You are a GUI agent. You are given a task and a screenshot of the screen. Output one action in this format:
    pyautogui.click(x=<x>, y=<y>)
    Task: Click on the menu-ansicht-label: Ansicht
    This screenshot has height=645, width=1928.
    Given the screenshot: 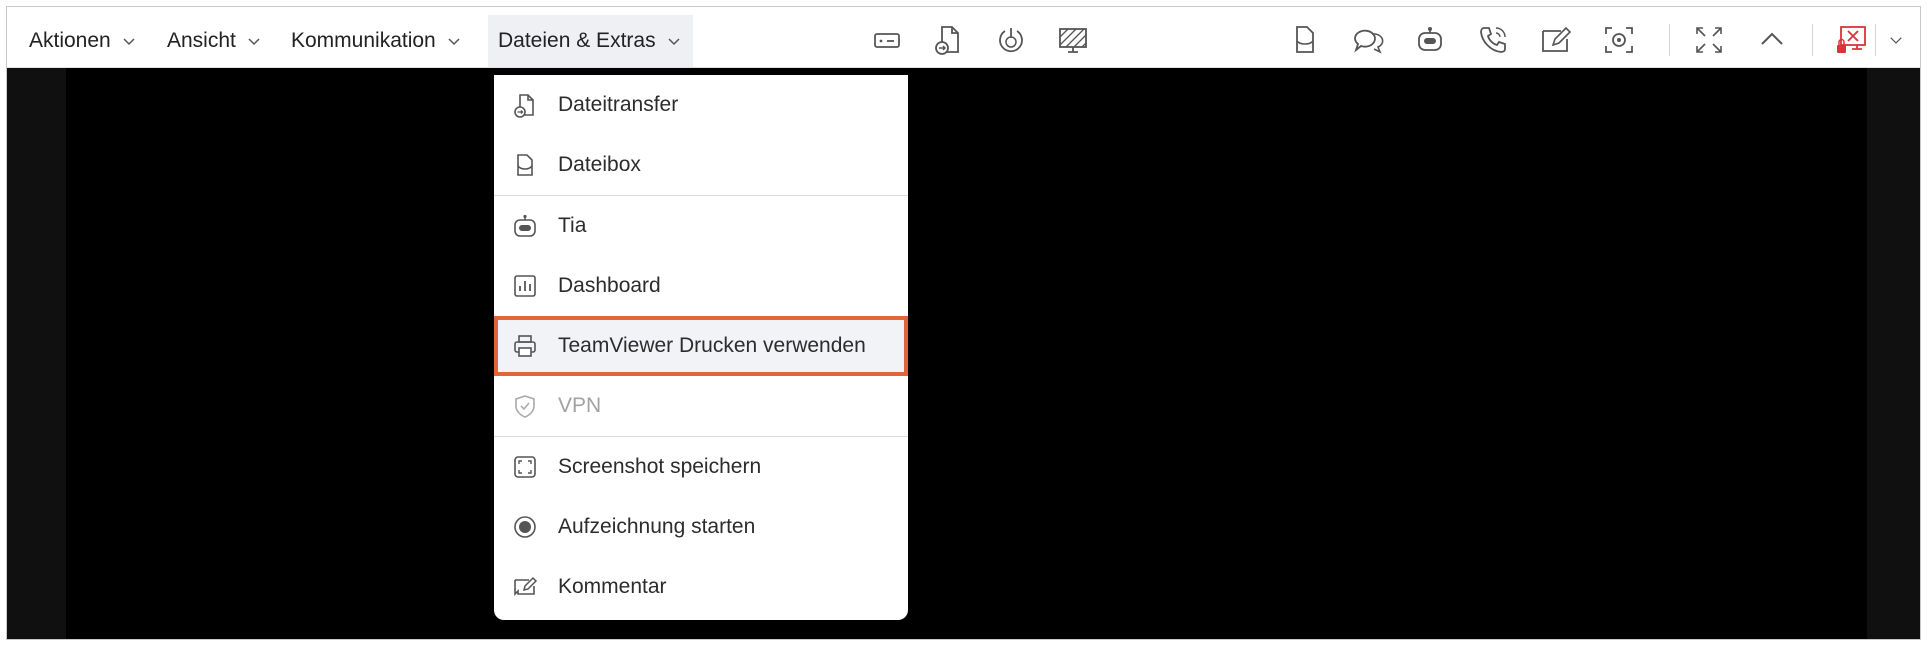 What is the action you would take?
    pyautogui.click(x=201, y=40)
    